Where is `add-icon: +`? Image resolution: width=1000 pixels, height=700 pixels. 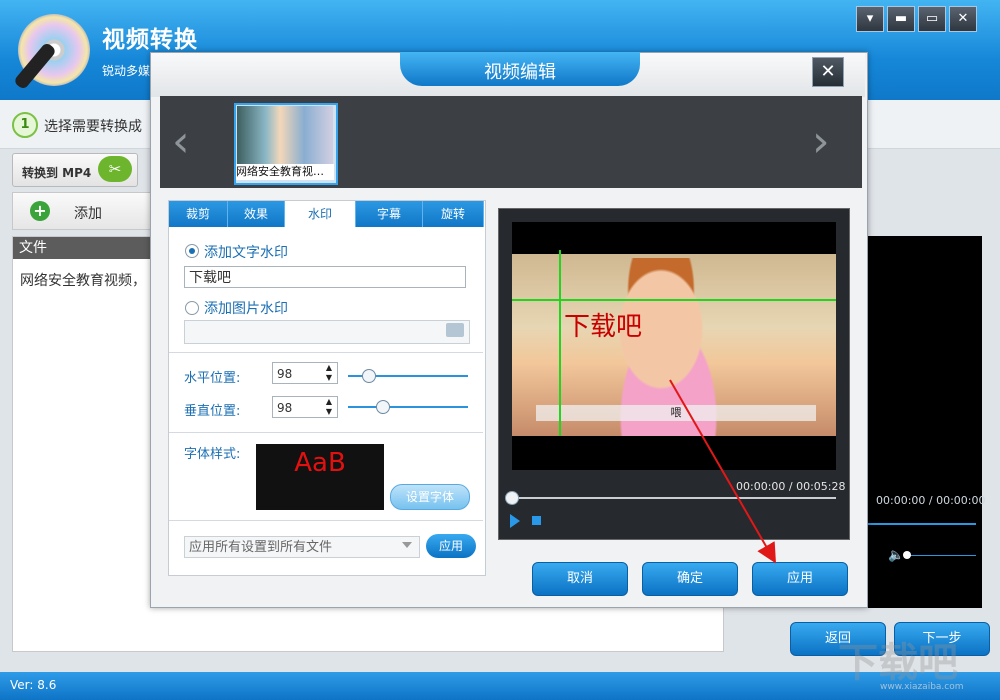
add-icon: + is located at coordinates (40, 211).